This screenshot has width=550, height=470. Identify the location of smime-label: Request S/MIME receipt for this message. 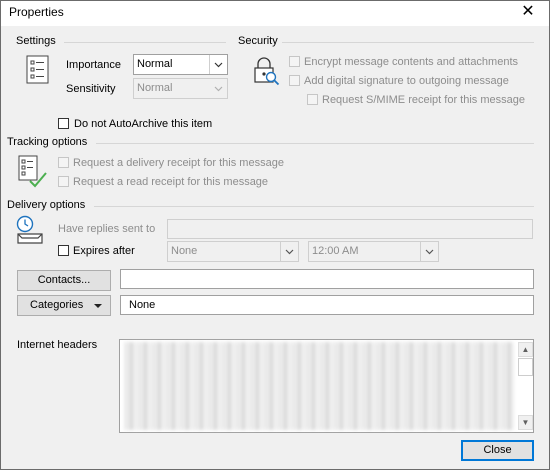
(423, 100).